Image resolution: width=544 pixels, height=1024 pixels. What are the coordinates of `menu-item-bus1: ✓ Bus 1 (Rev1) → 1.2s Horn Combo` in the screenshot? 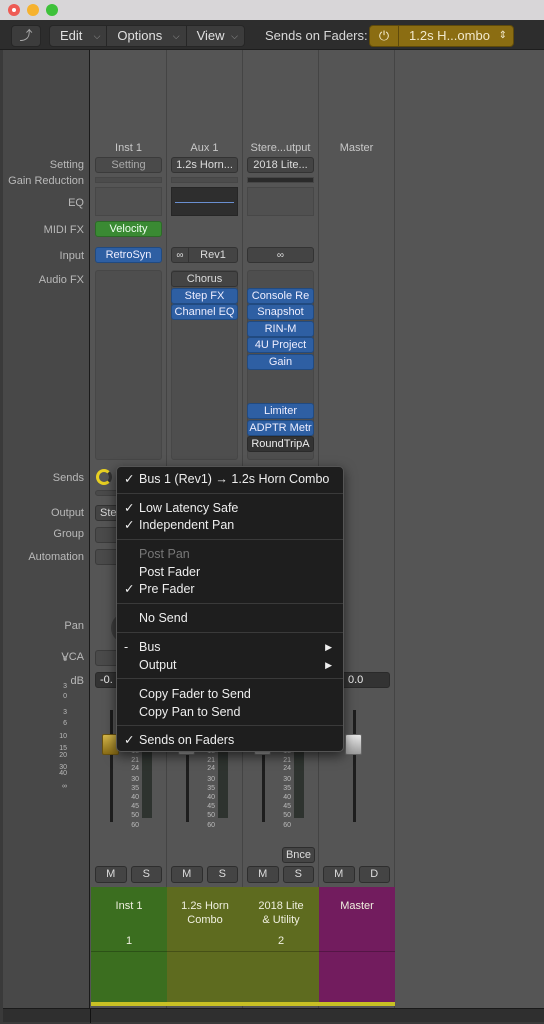 It's located at (230, 479).